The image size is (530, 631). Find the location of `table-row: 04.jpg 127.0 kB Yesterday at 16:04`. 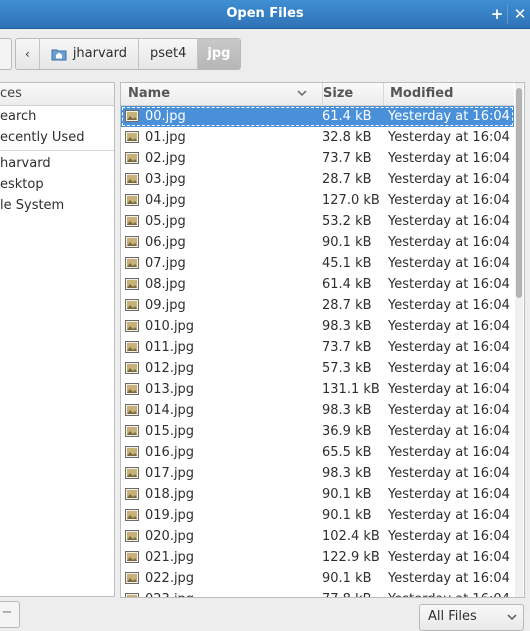

table-row: 04.jpg 127.0 kB Yesterday at 16:04 is located at coordinates (317, 200).